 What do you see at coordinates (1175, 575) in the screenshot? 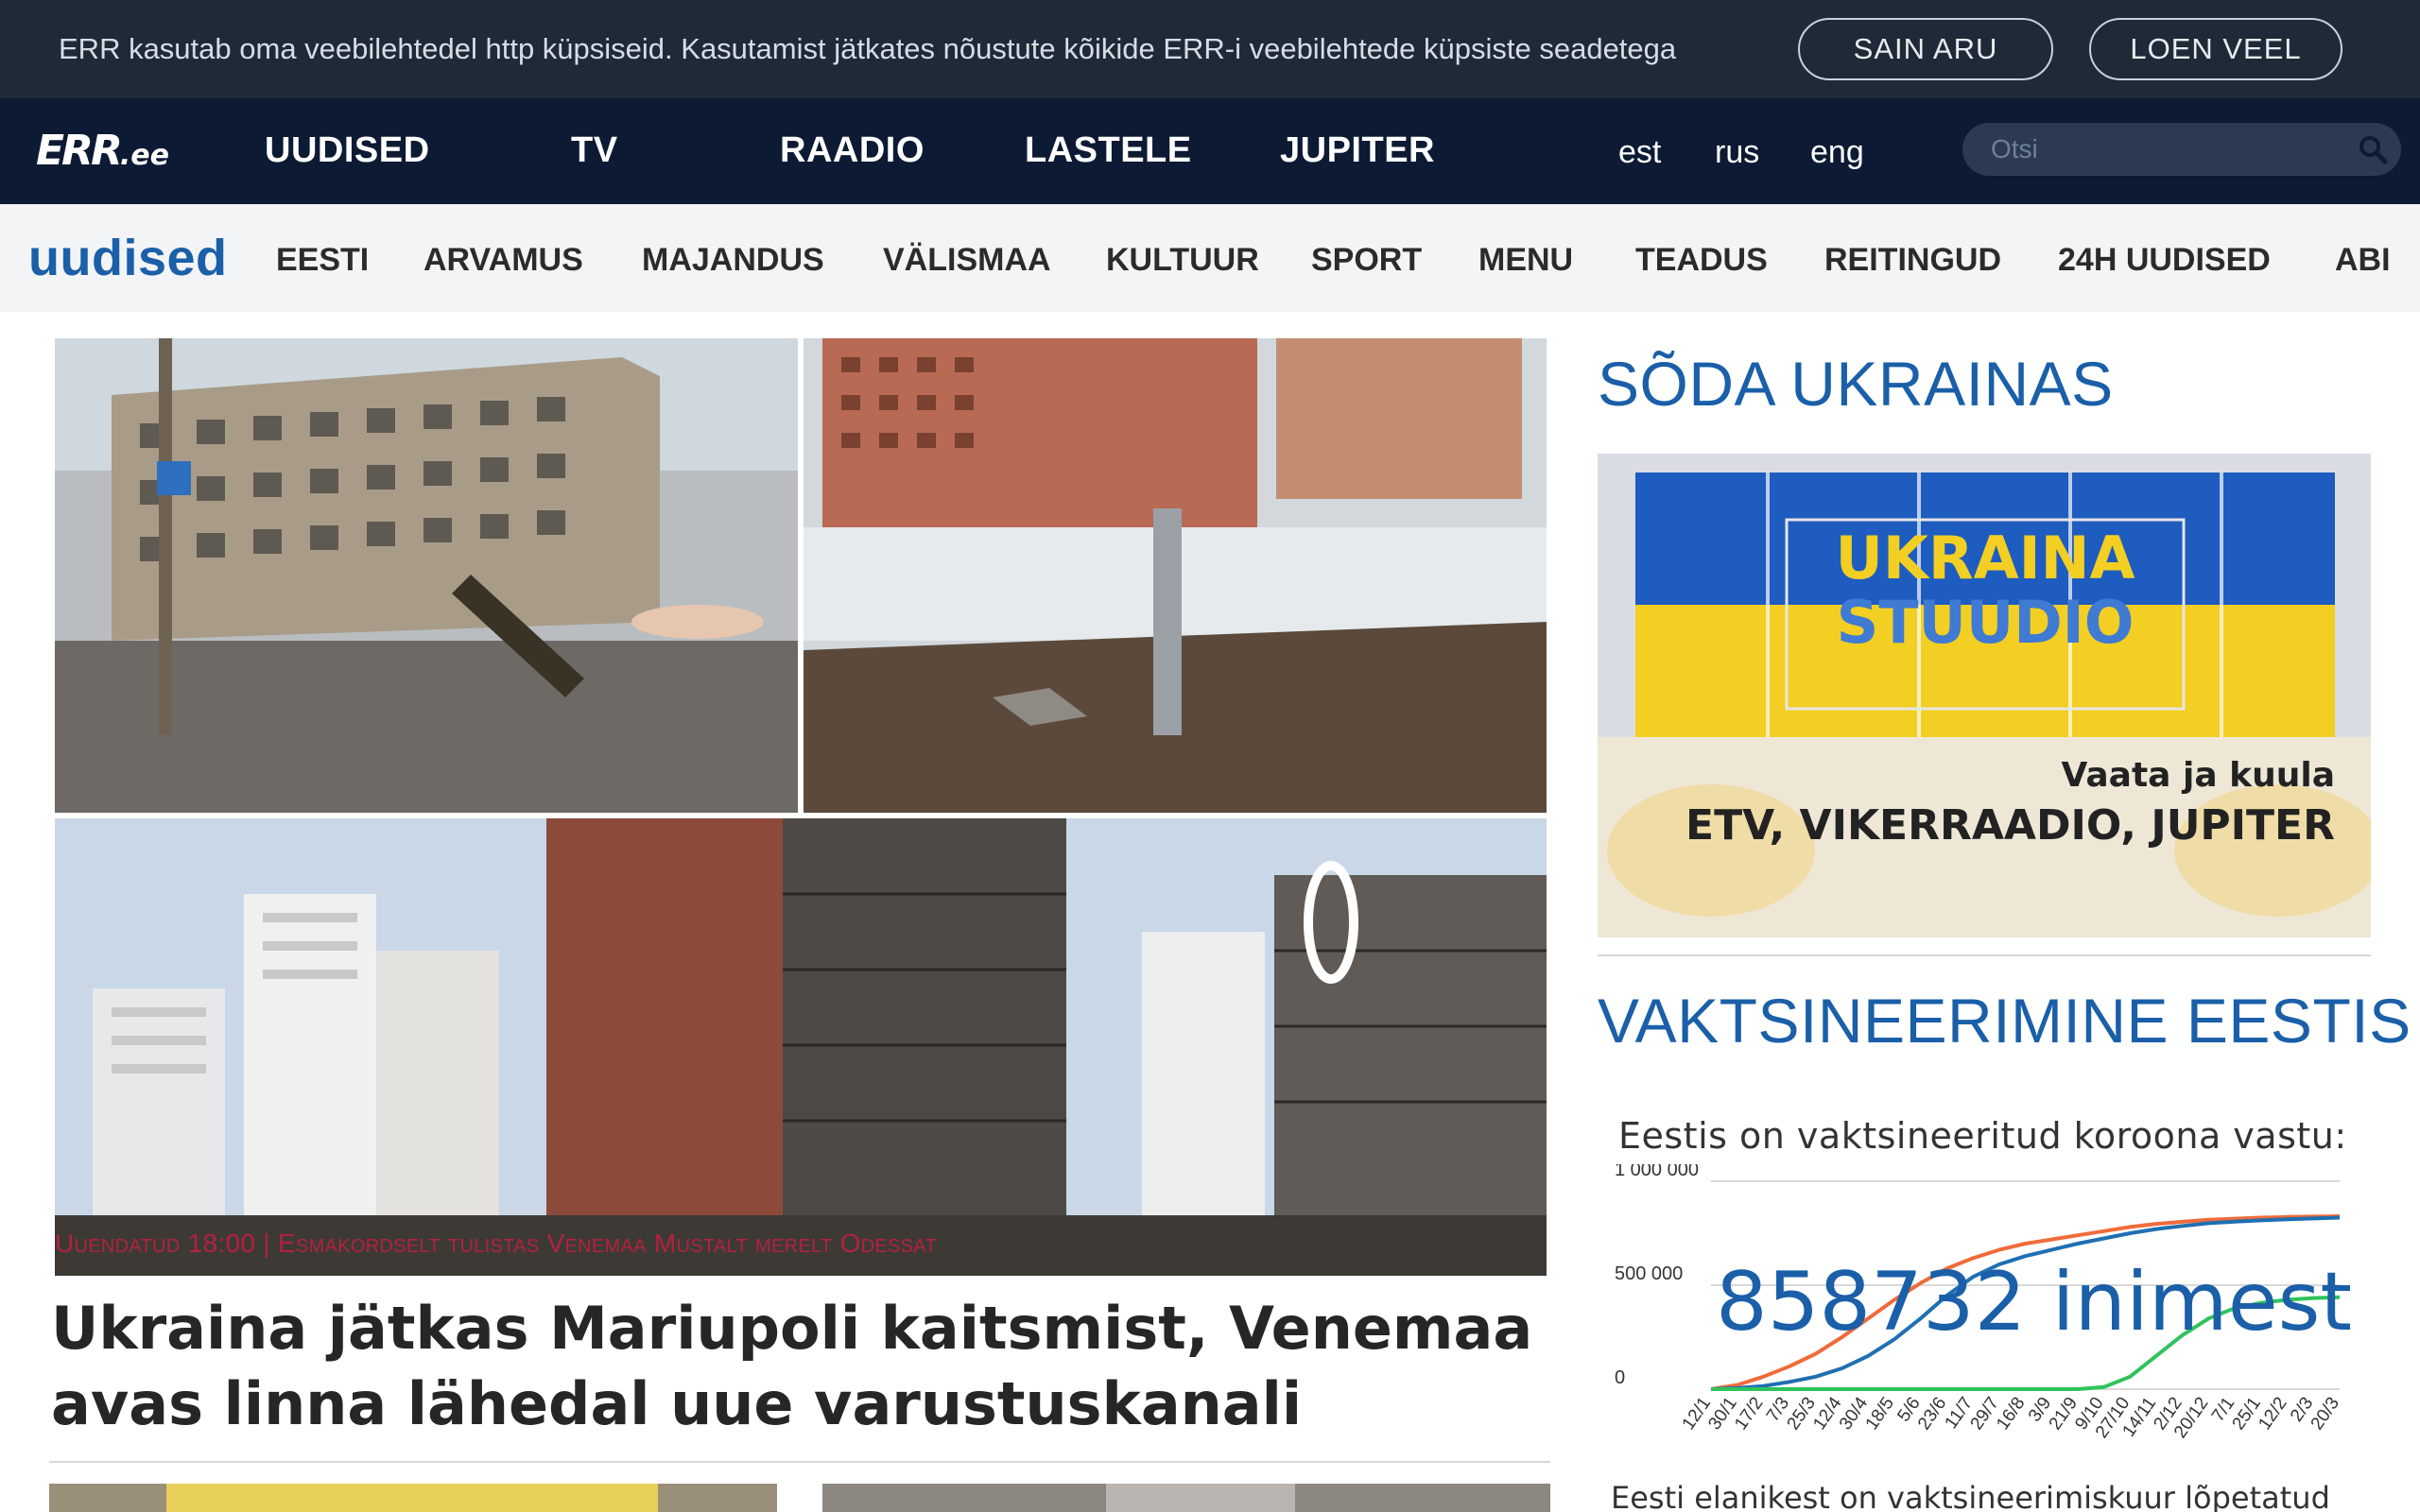
I see `hero-photo-crater` at bounding box center [1175, 575].